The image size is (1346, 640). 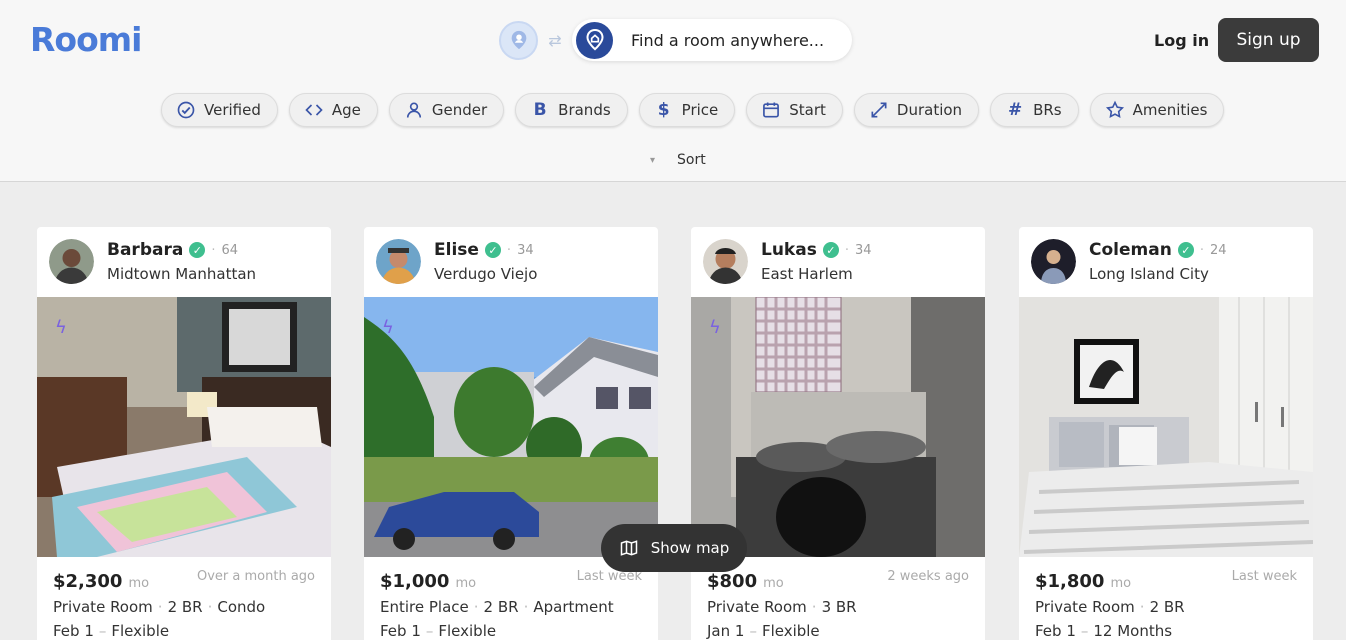 I want to click on listing-photo, so click(x=1166, y=427).